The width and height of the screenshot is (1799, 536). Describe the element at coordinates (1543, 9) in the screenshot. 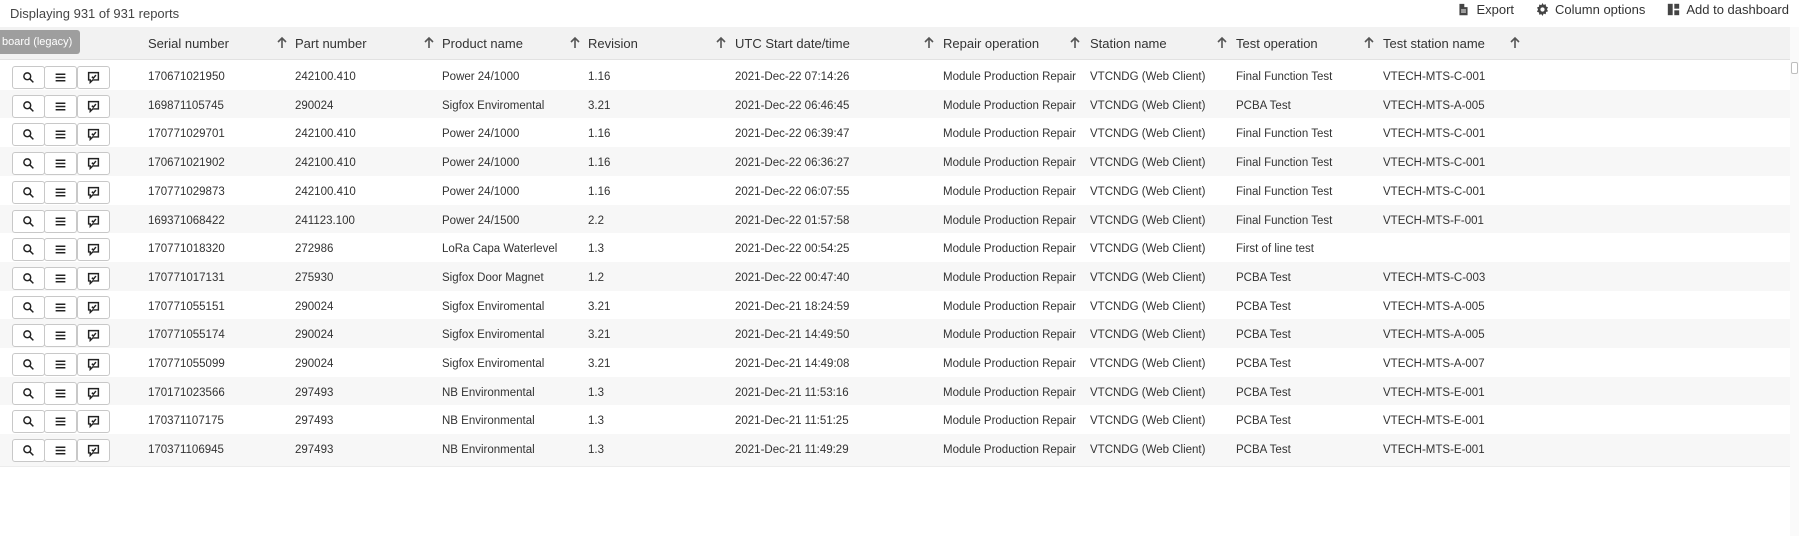

I see `gear-icon` at that location.